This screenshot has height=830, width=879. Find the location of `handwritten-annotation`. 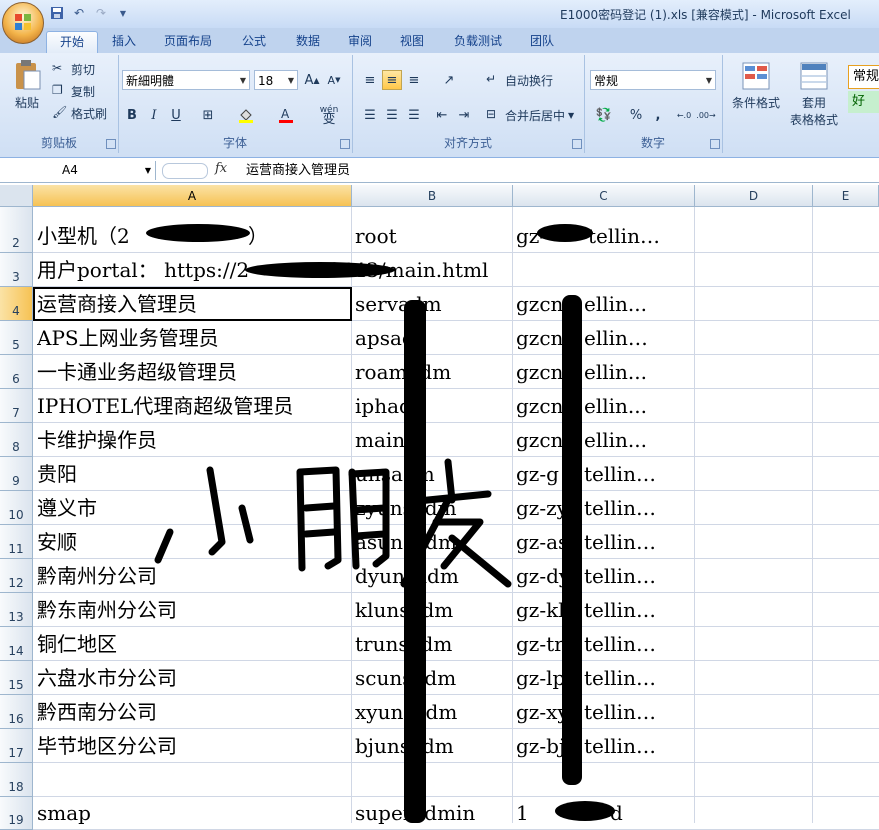

handwritten-annotation is located at coordinates (333, 523).